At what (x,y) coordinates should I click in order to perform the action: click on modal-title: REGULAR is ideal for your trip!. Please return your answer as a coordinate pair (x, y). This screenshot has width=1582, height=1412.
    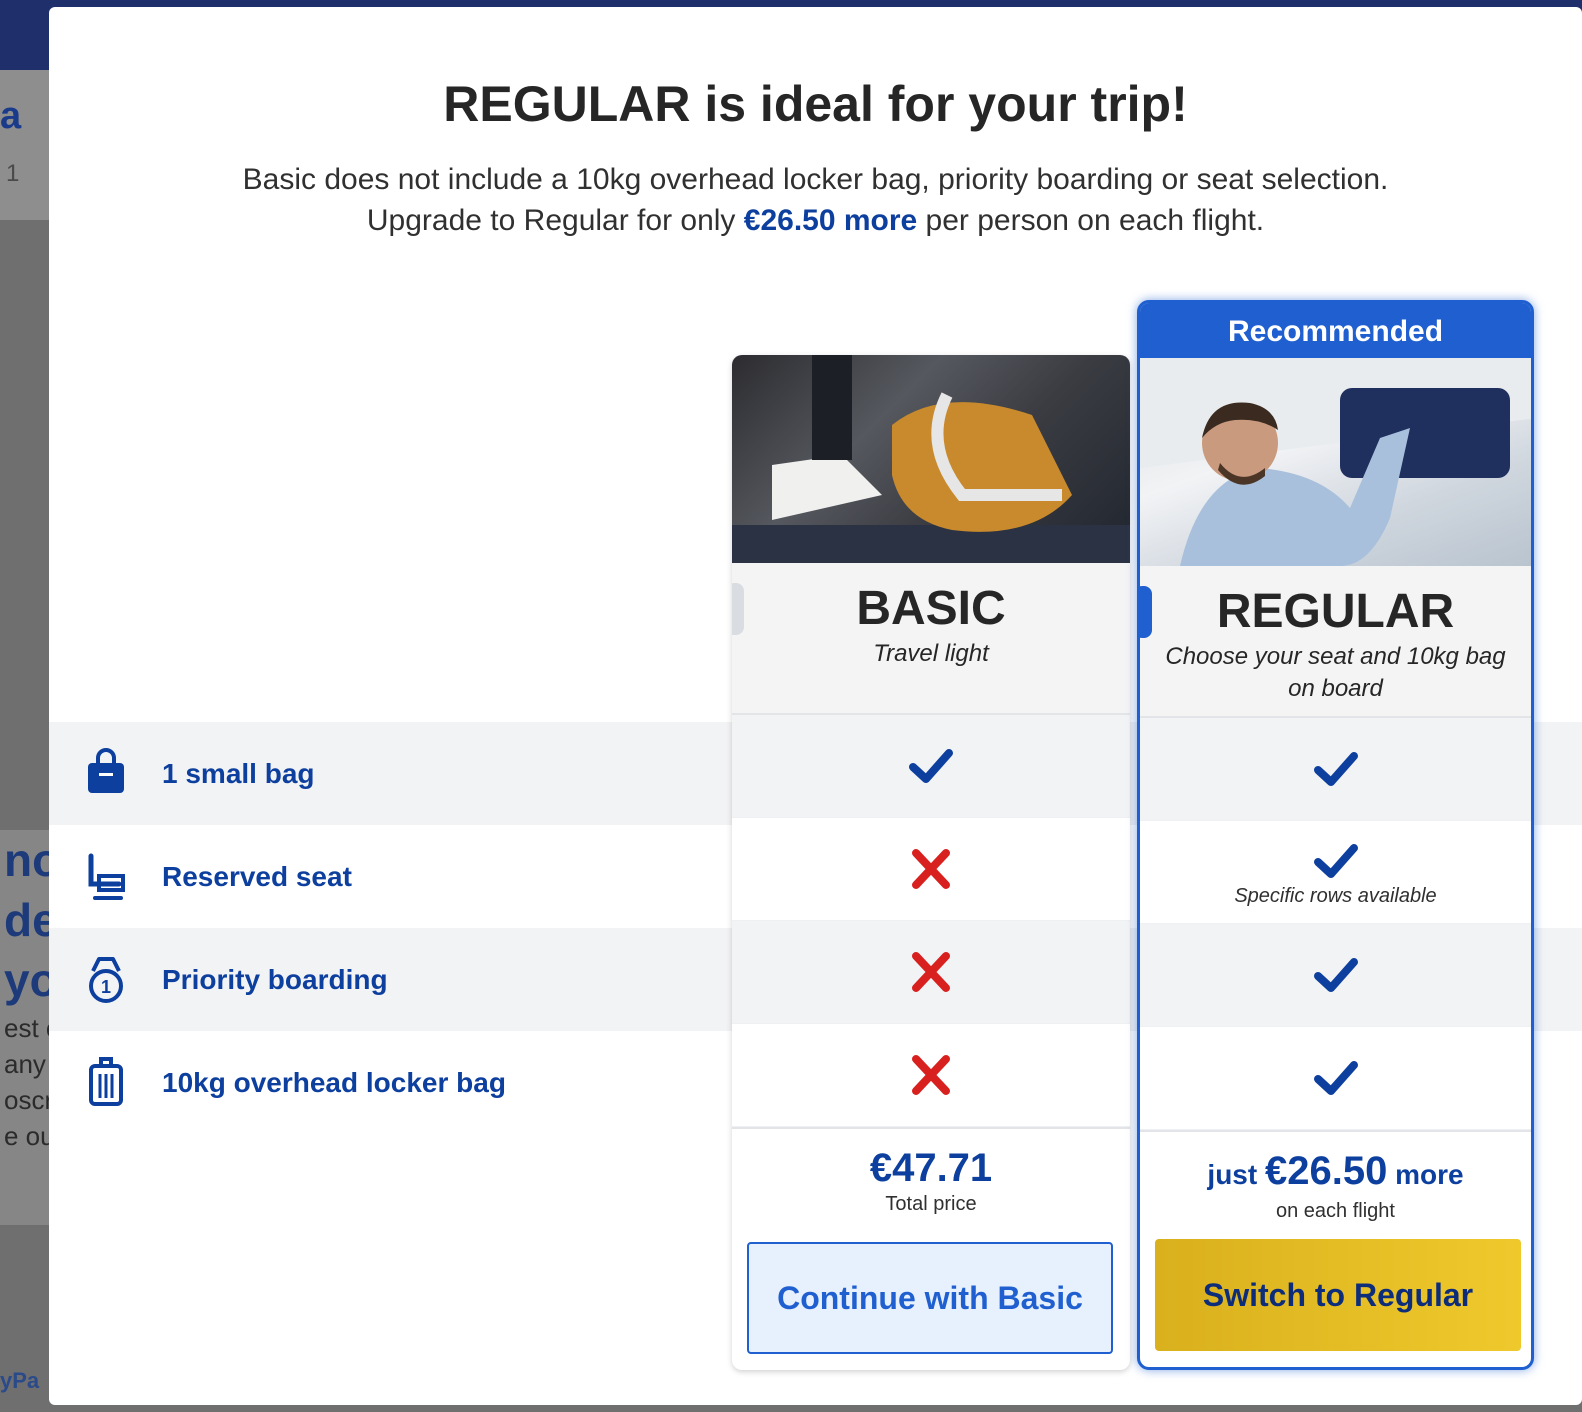
    Looking at the image, I should click on (815, 104).